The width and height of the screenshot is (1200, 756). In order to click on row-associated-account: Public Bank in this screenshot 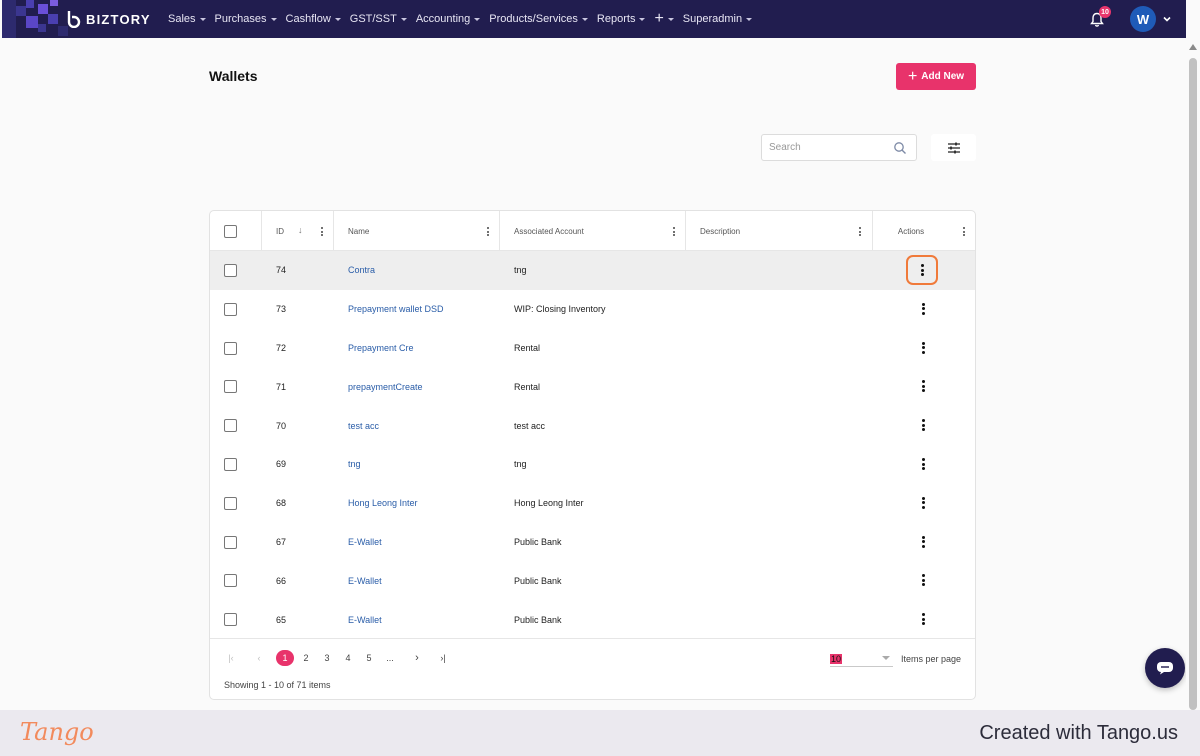, I will do `click(538, 619)`.